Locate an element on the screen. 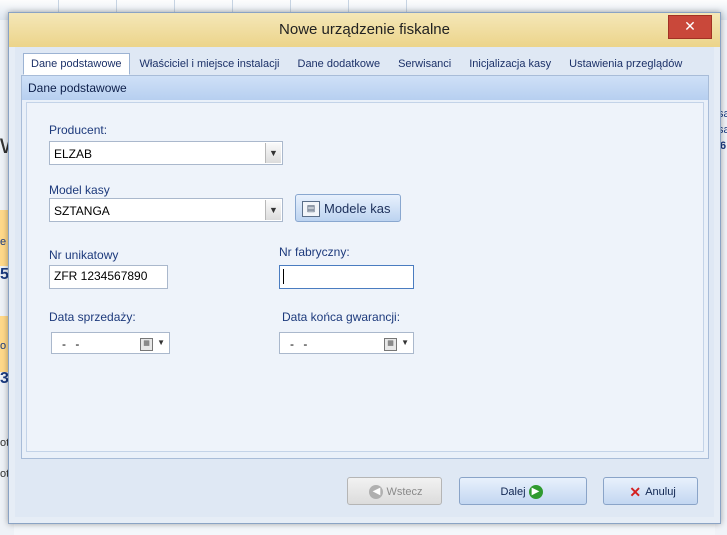 This screenshot has width=727, height=535. dialog-titlebar: Nowe urządzenie fiskalne ✕ is located at coordinates (364, 30).